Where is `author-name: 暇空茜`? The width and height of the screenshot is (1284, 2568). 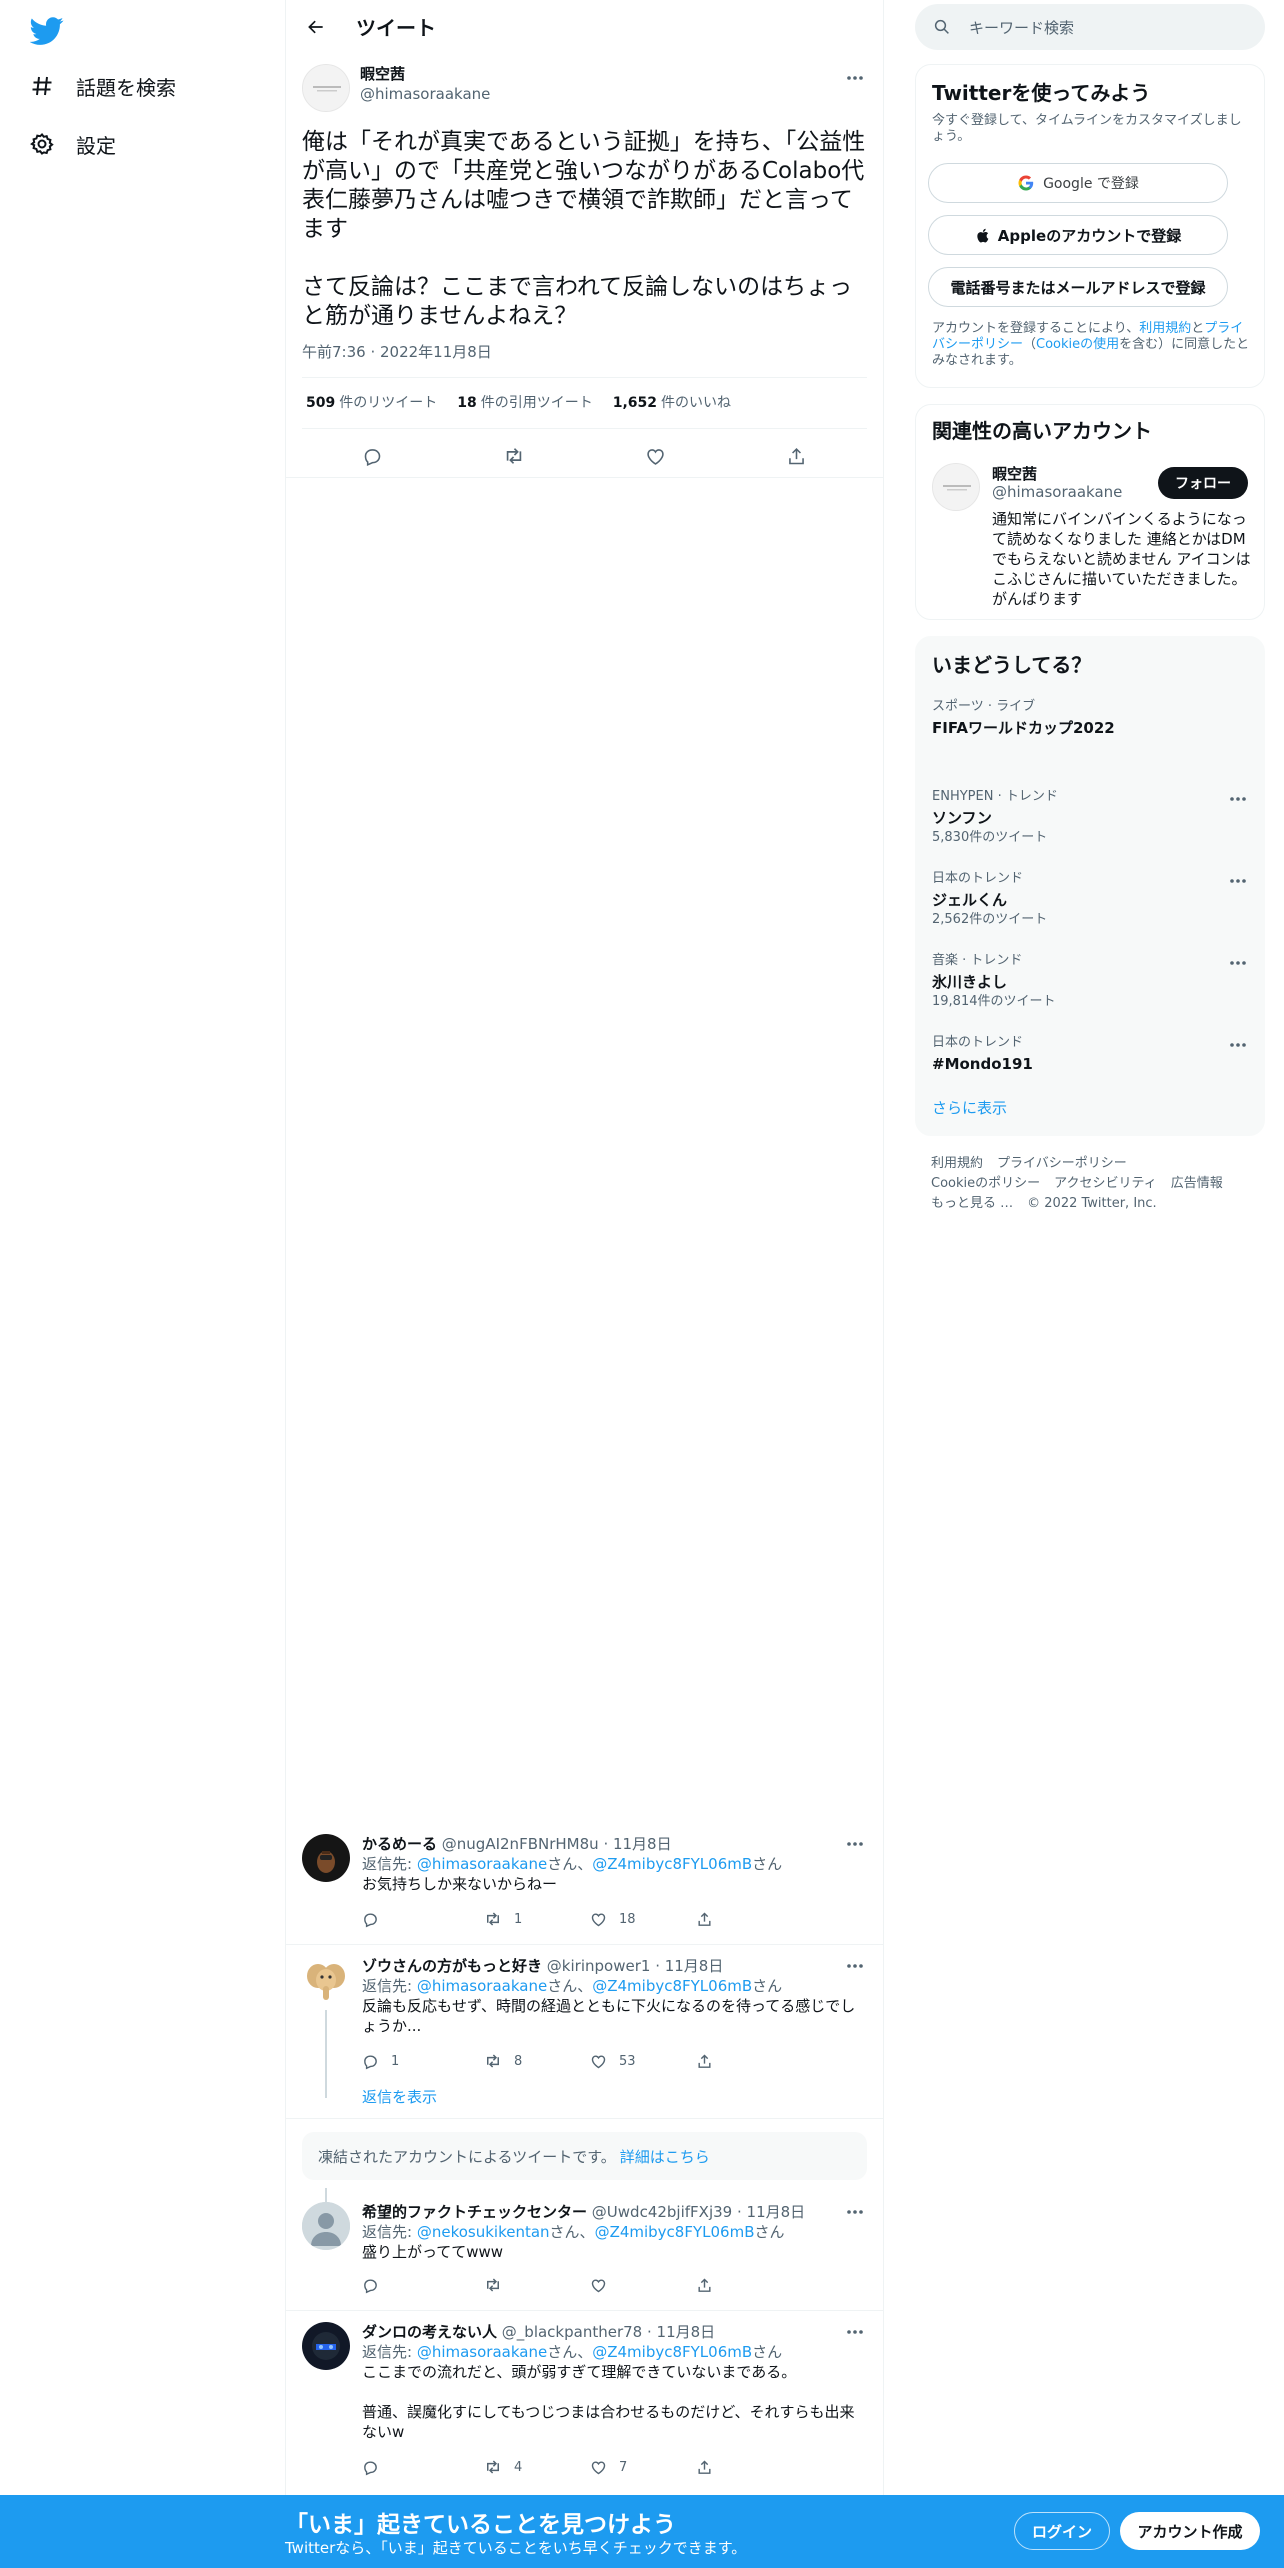
author-name: 暇空茜 is located at coordinates (425, 74).